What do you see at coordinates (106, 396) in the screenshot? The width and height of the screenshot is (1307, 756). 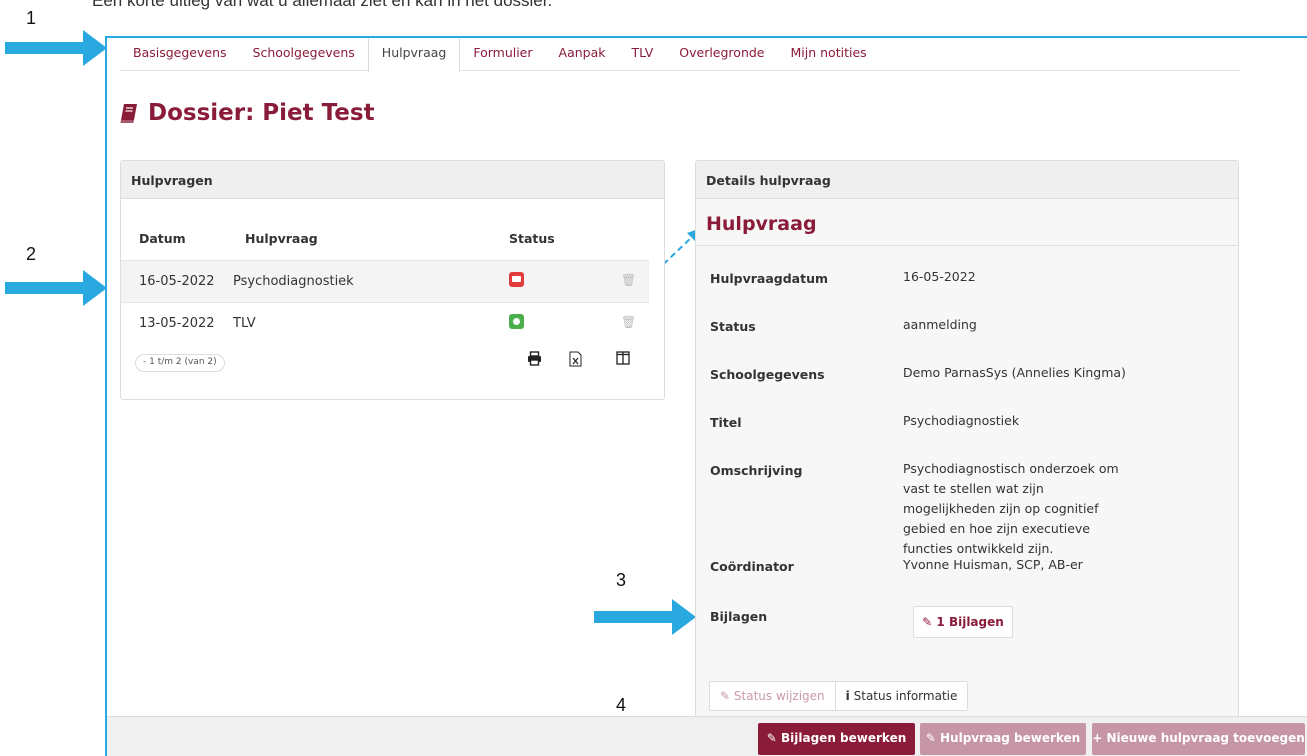 I see `frame-left-border` at bounding box center [106, 396].